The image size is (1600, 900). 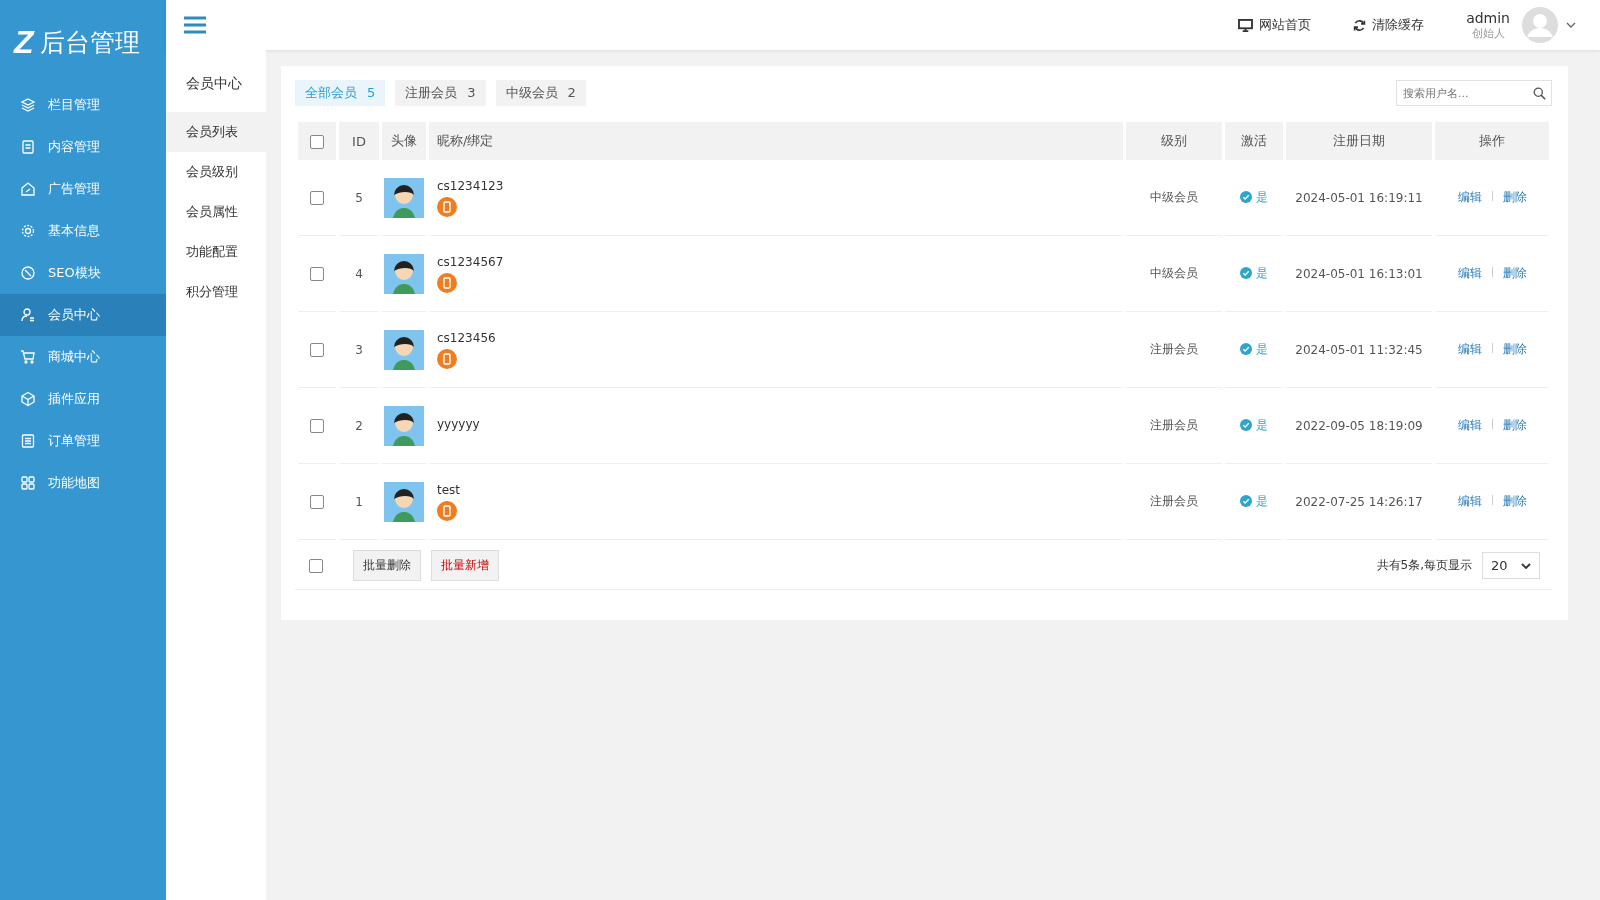 What do you see at coordinates (359, 141) in the screenshot?
I see `column-header: ID` at bounding box center [359, 141].